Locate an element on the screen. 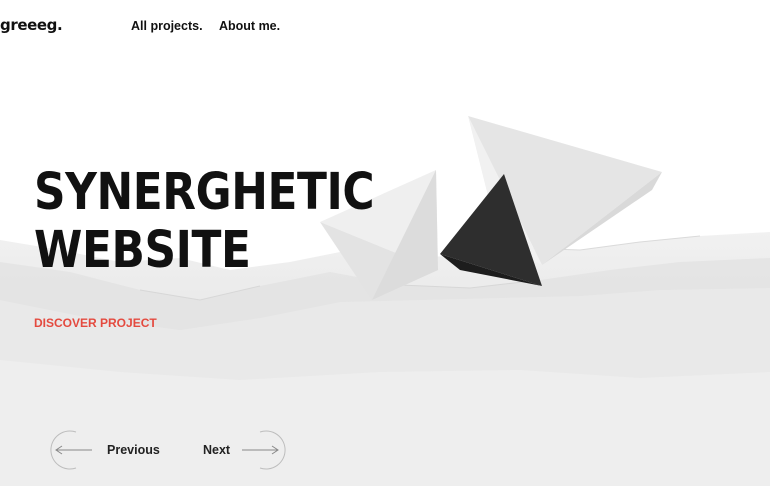 This screenshot has height=486, width=770. discover-project-link: DISCOVER PROJECT is located at coordinates (95, 323).